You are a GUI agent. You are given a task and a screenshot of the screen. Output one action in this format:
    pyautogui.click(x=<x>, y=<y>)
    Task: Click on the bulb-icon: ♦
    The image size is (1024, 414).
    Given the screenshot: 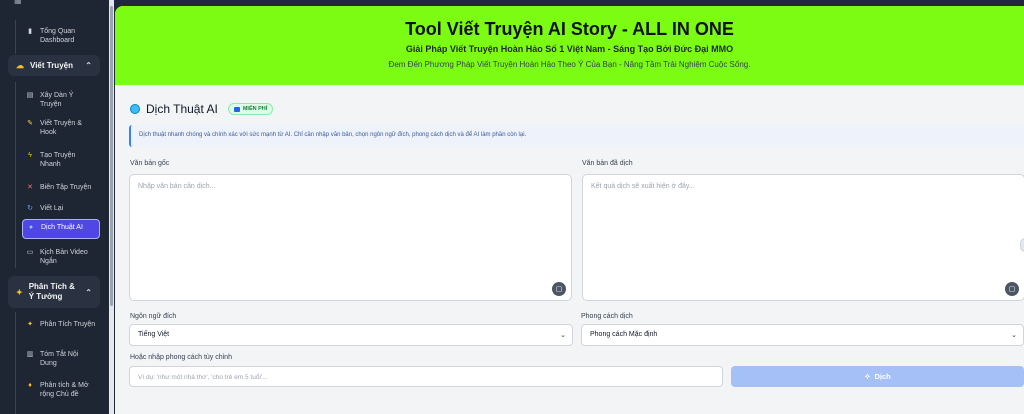 What is the action you would take?
    pyautogui.click(x=30, y=385)
    